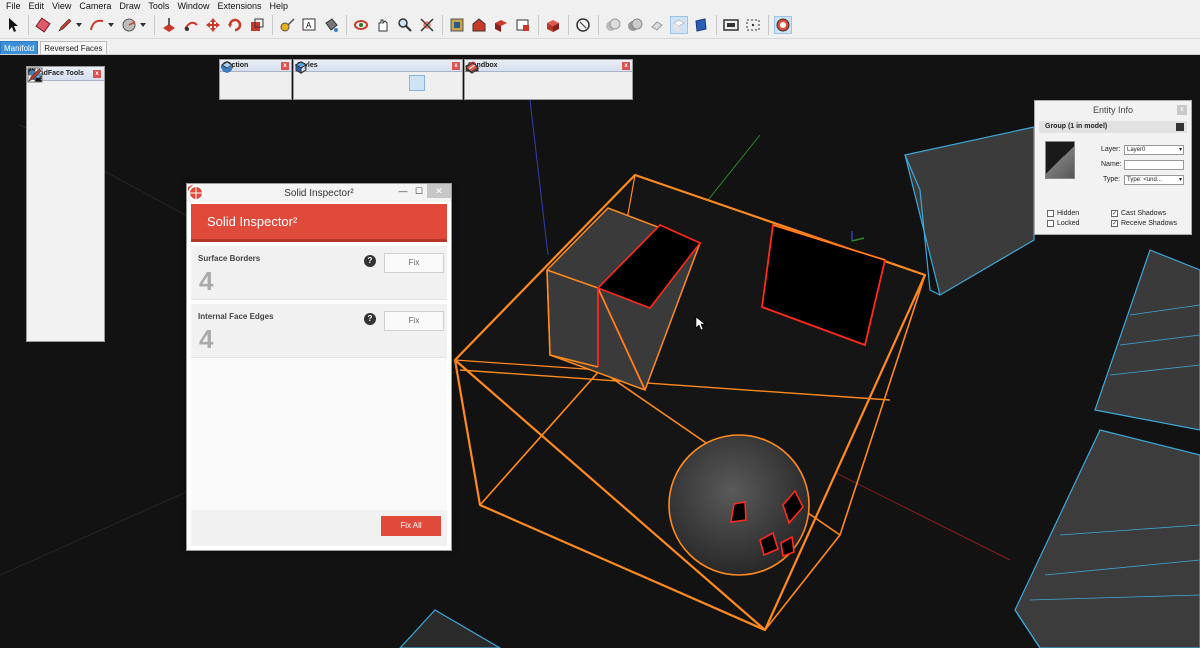 Image resolution: width=1200 pixels, height=648 pixels. I want to click on close-button: ✕, so click(439, 191).